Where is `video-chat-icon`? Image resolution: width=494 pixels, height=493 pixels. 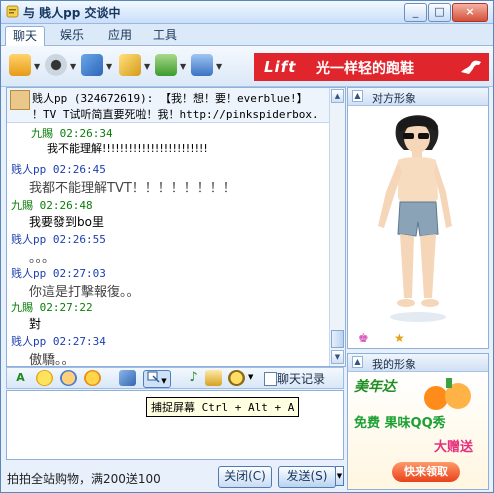
video-chat-icon is located at coordinates (20, 65).